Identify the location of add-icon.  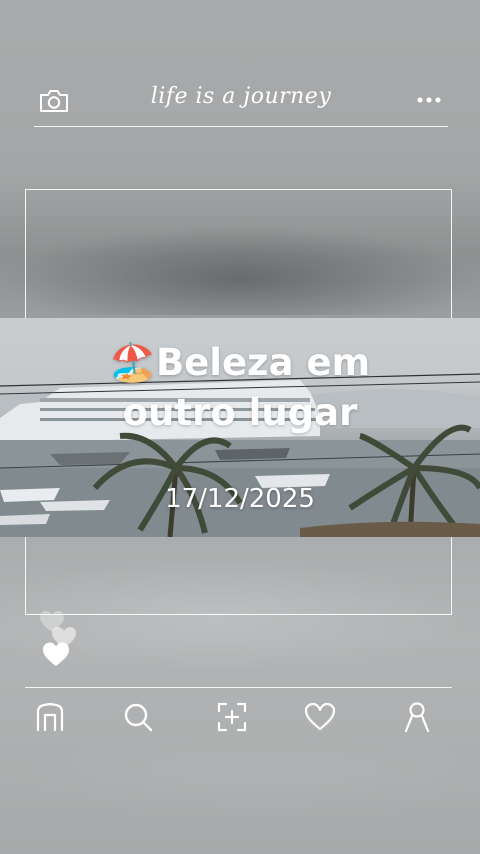
(232, 717).